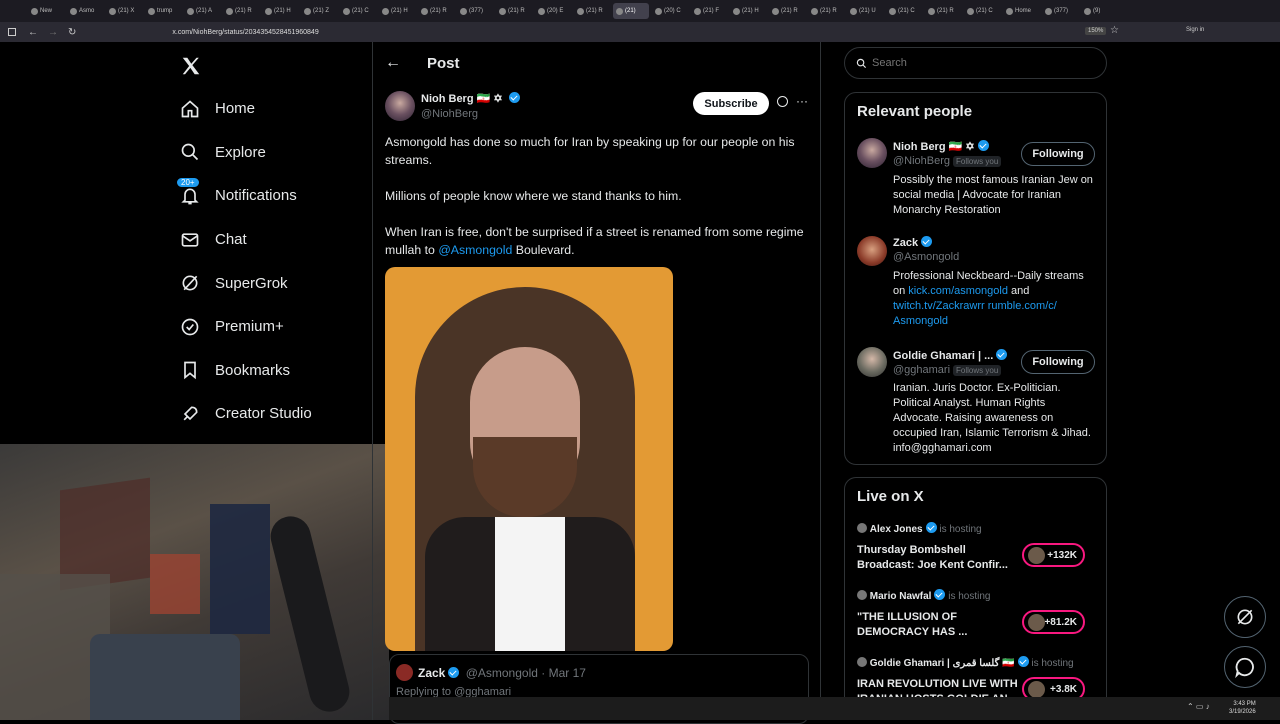 The height and width of the screenshot is (724, 1280). Describe the element at coordinates (960, 529) in the screenshot. I see `host-status: is hosting` at that location.